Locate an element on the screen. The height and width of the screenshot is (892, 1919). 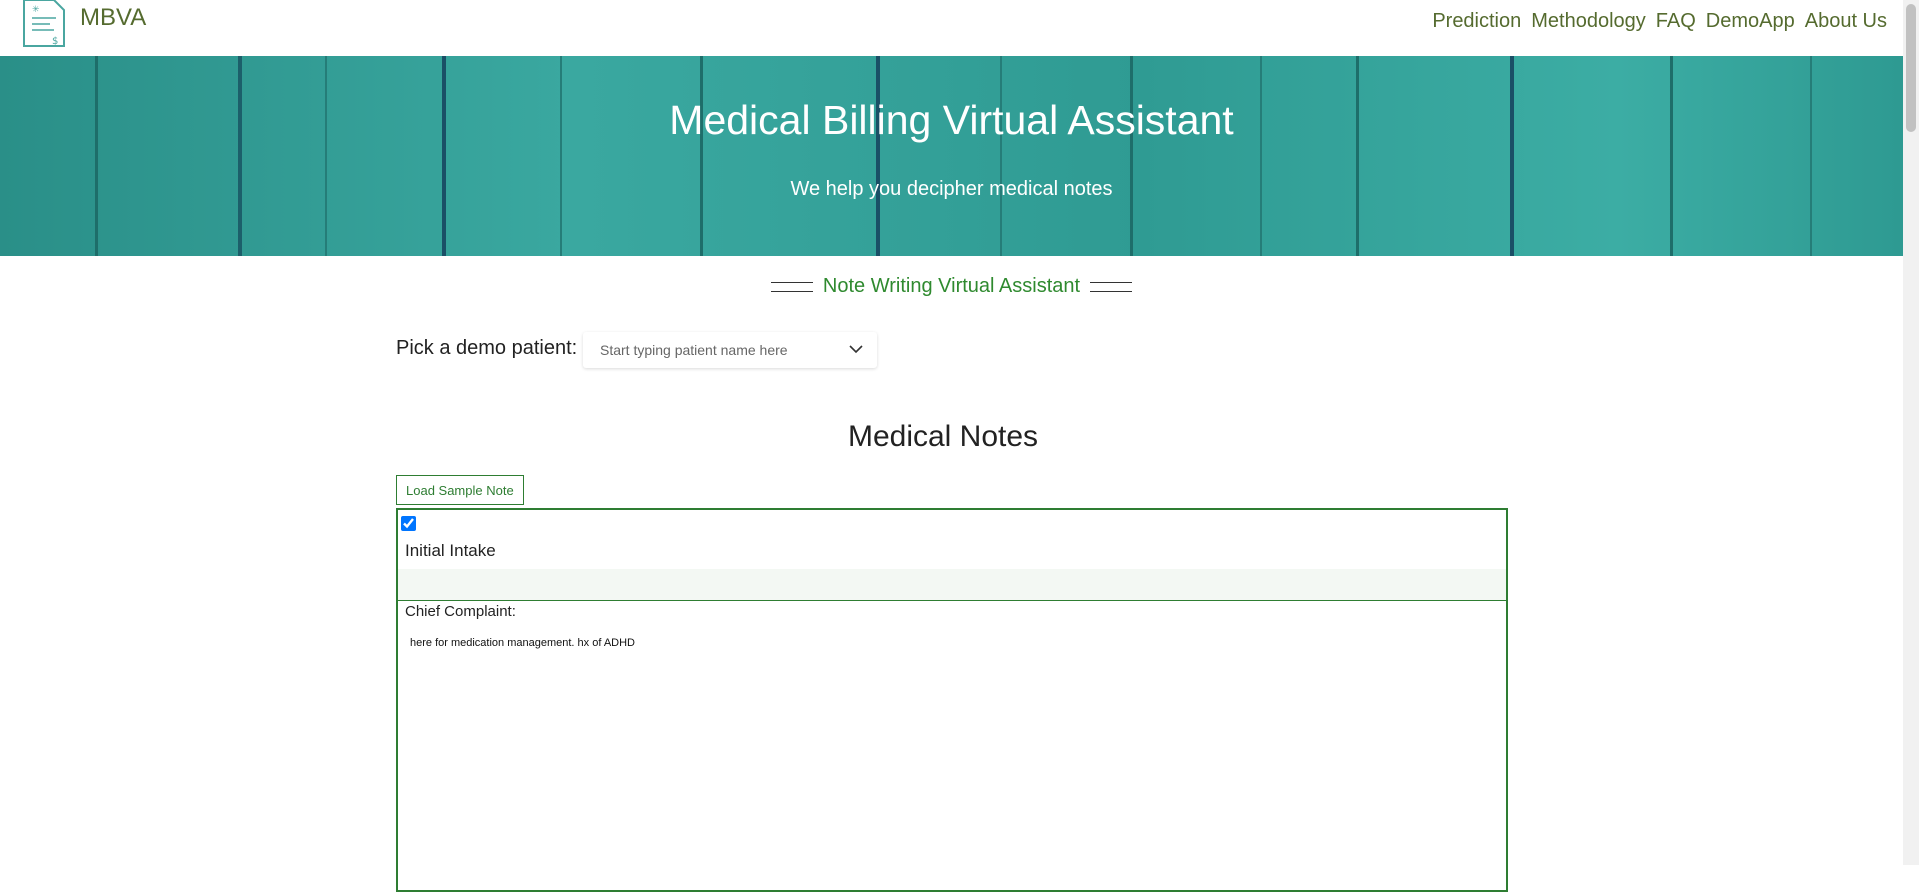
nav-link-about-us: About Us is located at coordinates (1846, 21).